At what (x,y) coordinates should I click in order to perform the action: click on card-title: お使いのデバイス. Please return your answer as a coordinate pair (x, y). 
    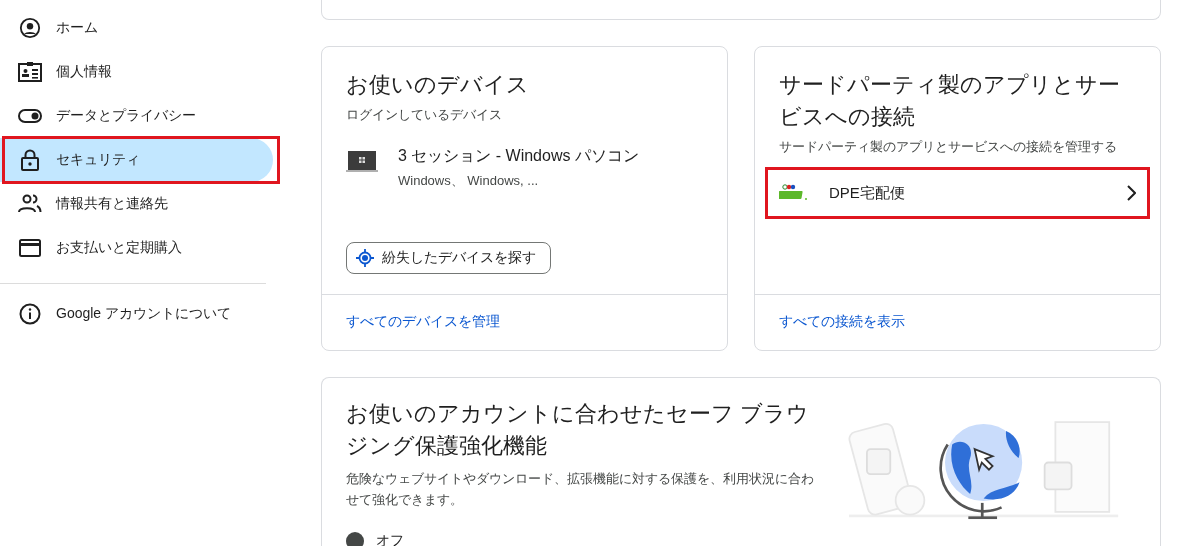
    Looking at the image, I should click on (438, 85).